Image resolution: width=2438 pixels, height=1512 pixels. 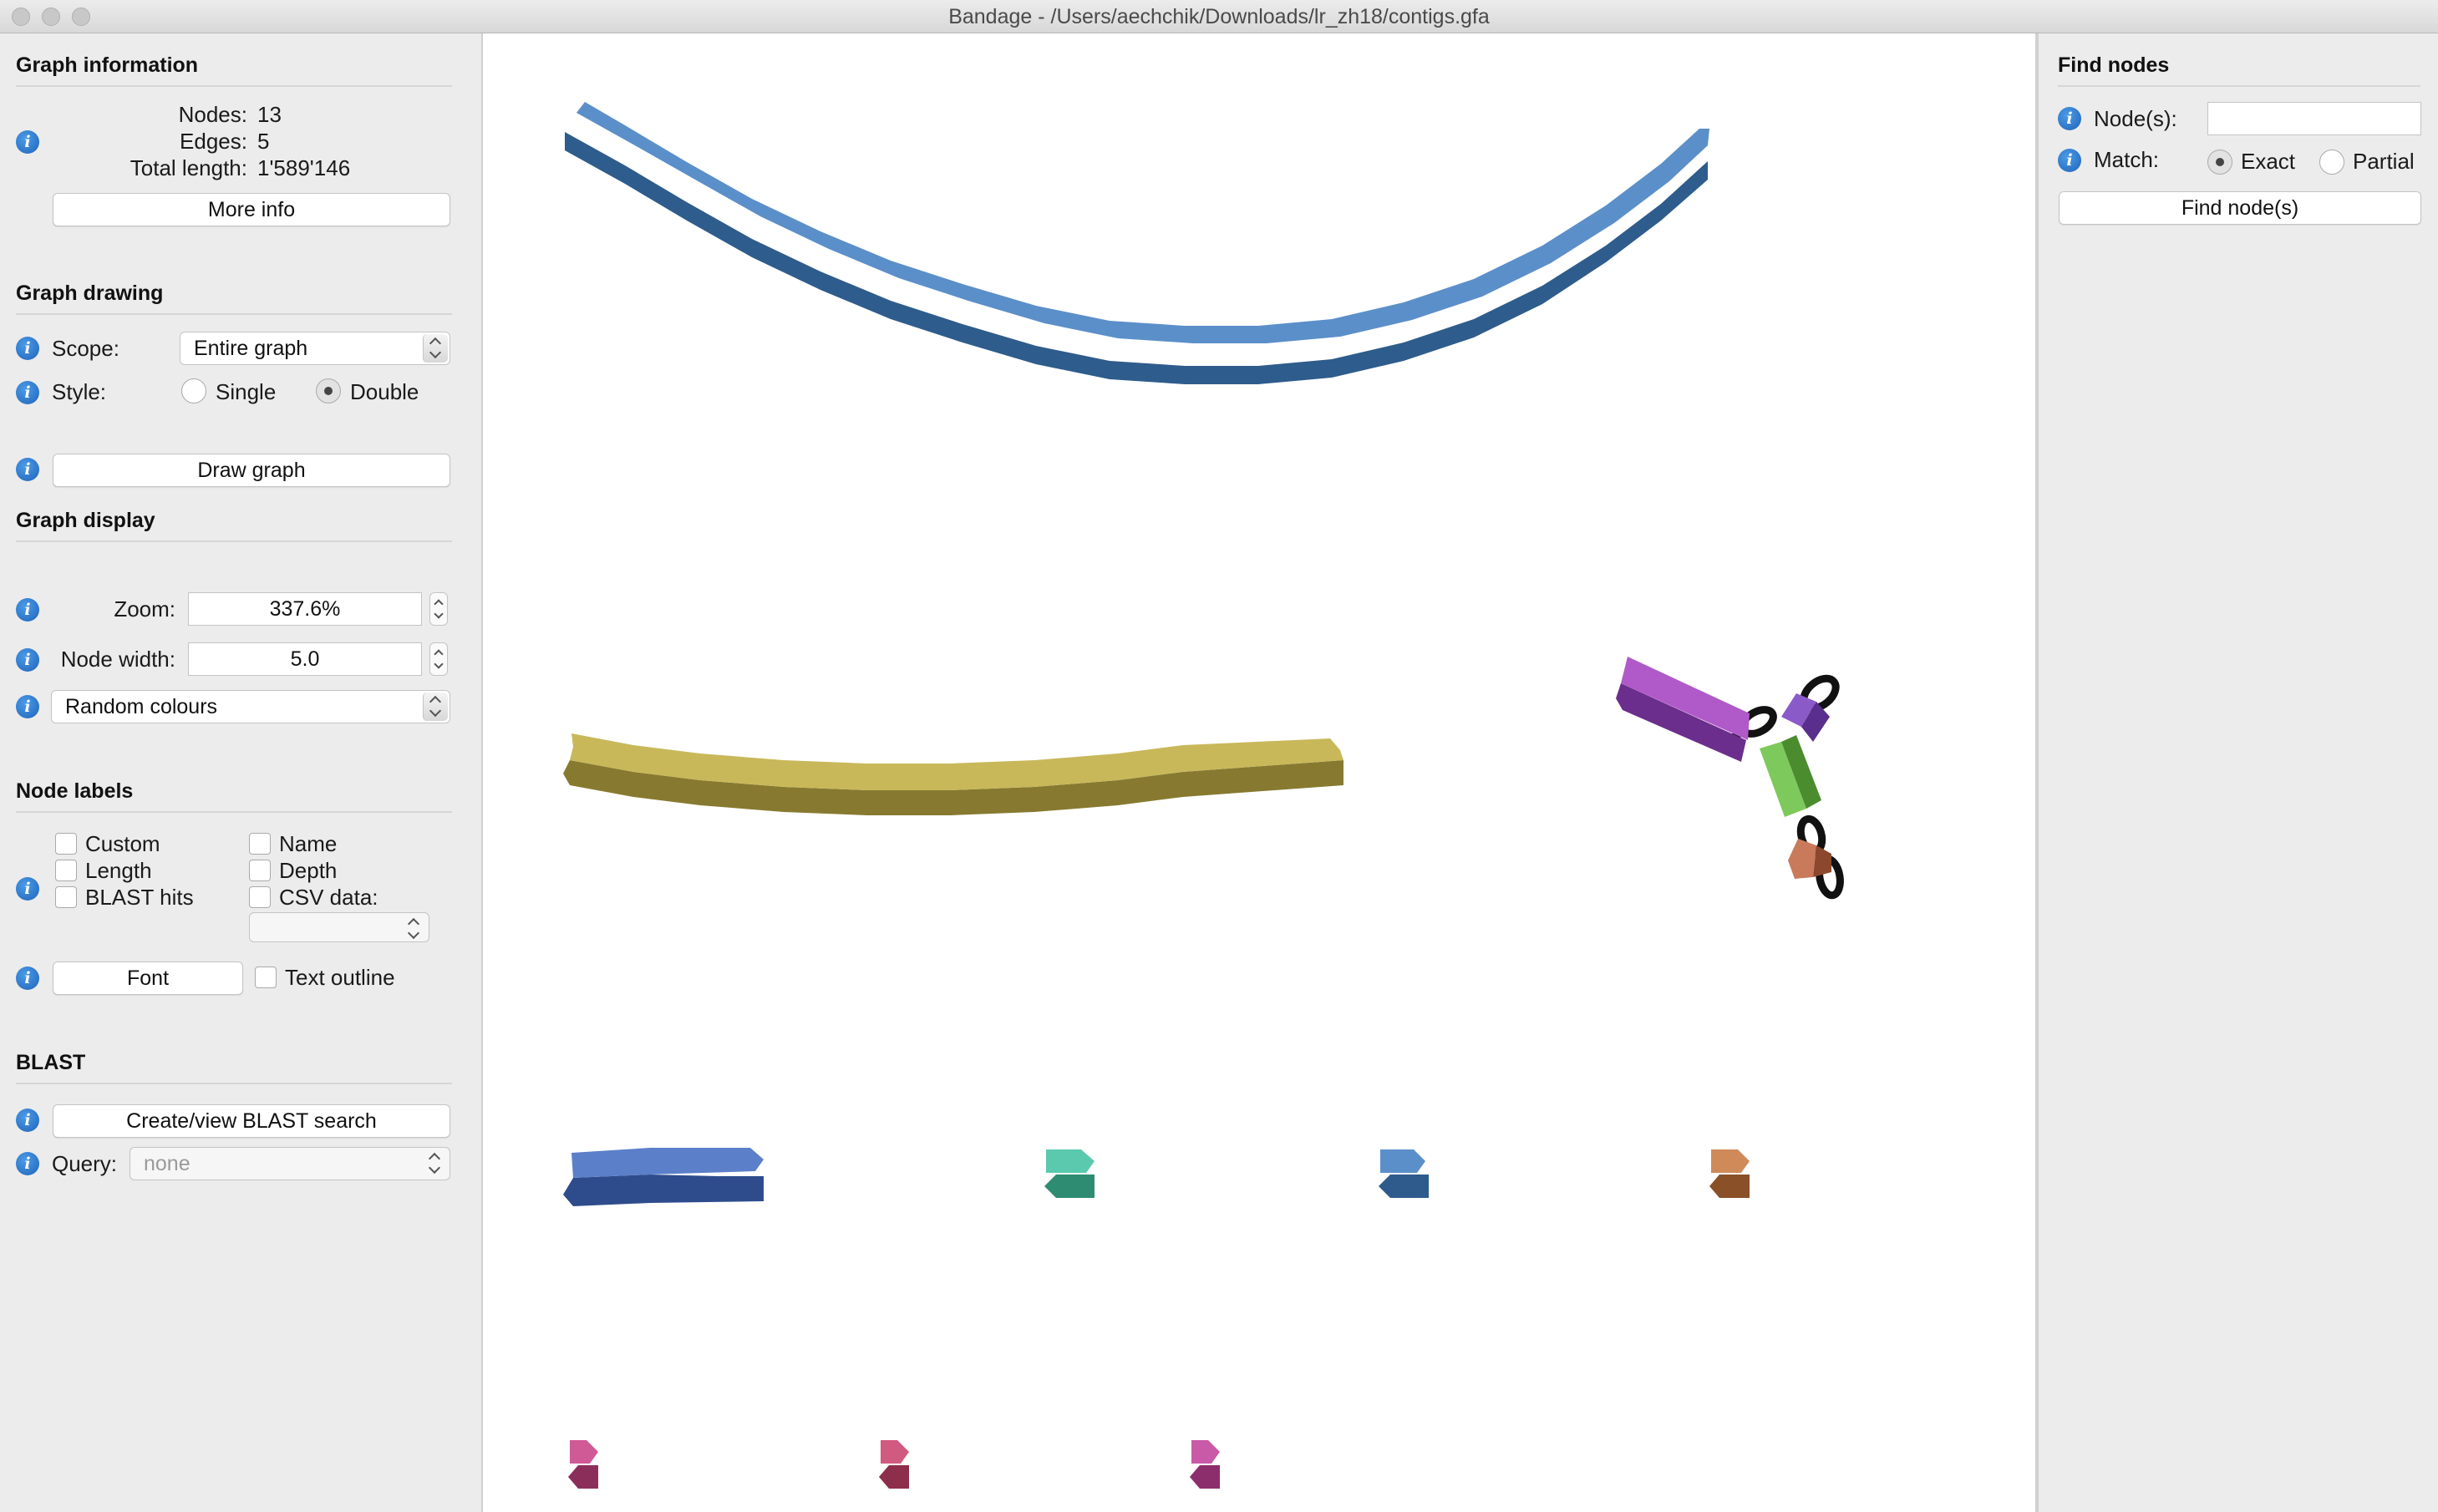 I want to click on csv-data-label-checkbox, so click(x=260, y=897).